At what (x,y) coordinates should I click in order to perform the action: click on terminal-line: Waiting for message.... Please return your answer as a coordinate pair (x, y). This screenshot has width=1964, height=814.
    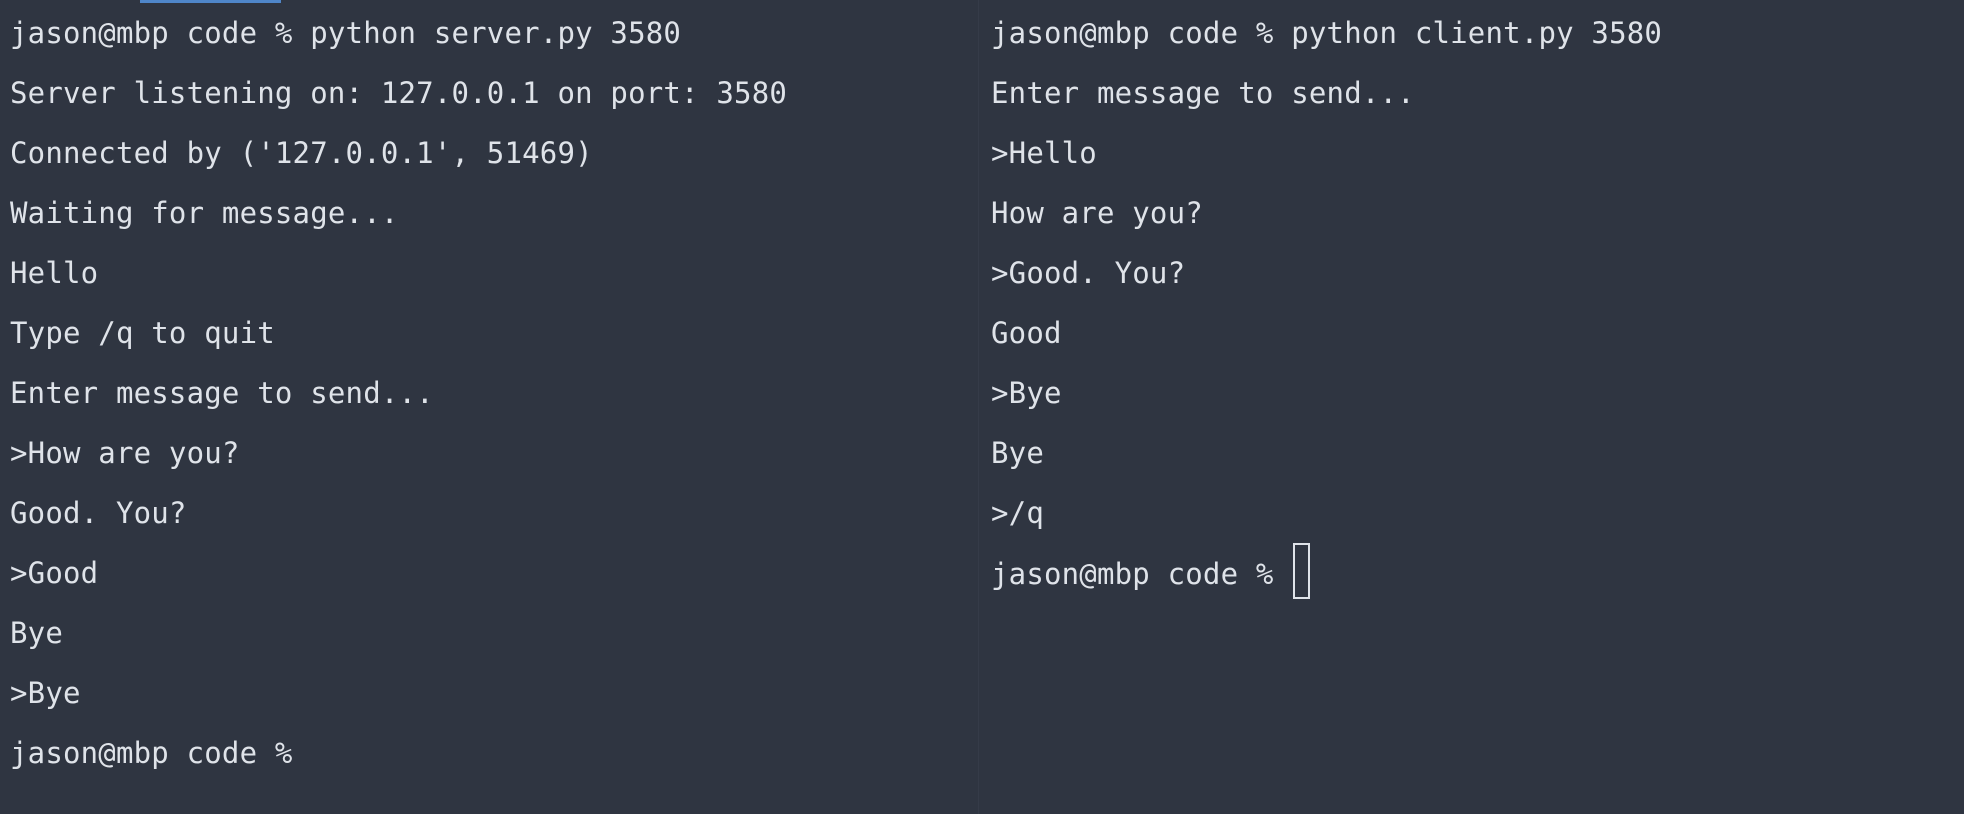
    Looking at the image, I should click on (204, 213).